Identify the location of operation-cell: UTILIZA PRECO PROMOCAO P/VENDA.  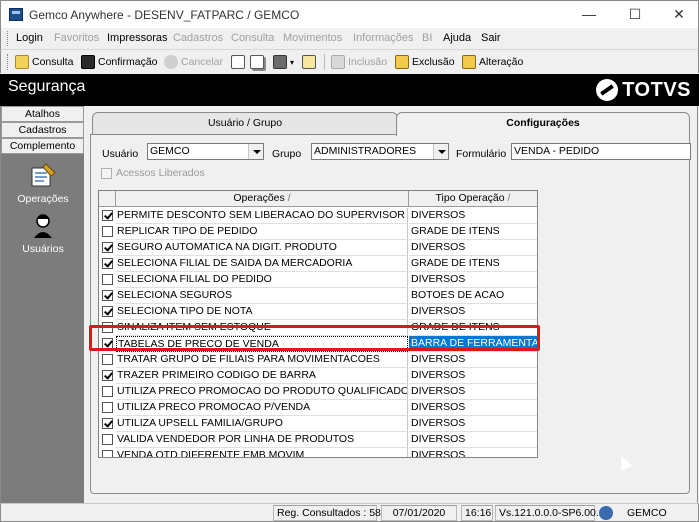
(262, 408).